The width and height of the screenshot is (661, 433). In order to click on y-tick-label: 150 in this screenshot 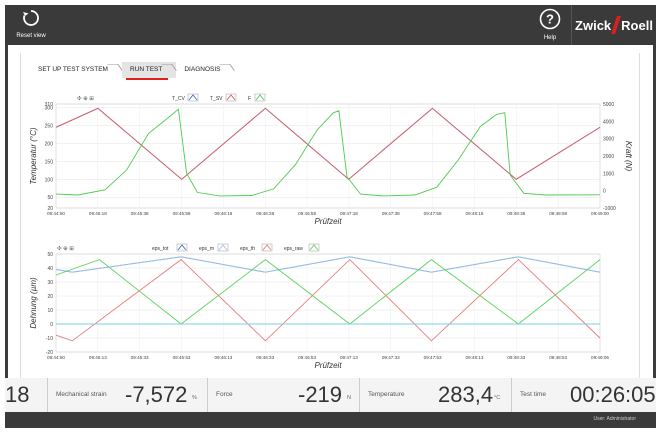, I will do `click(49, 162)`.